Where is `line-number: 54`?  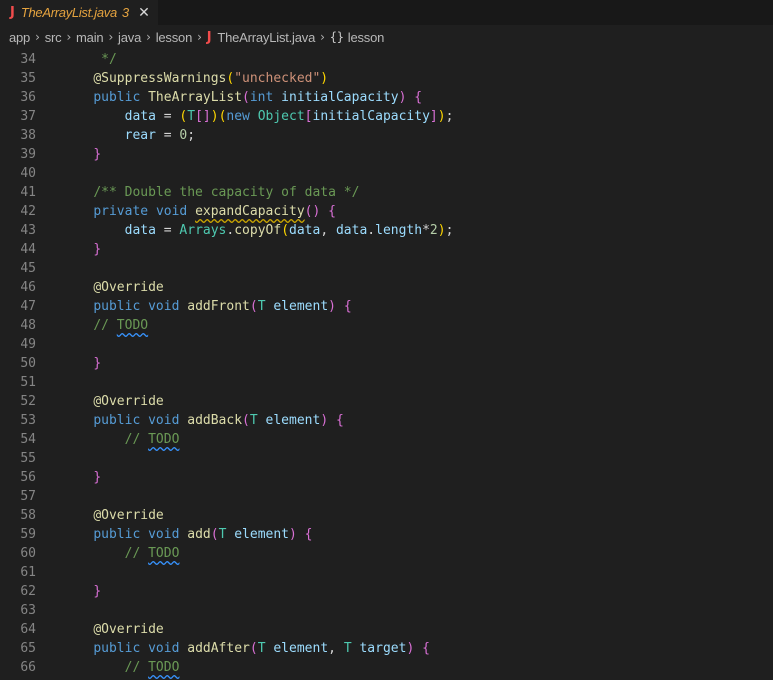
line-number: 54 is located at coordinates (28, 439).